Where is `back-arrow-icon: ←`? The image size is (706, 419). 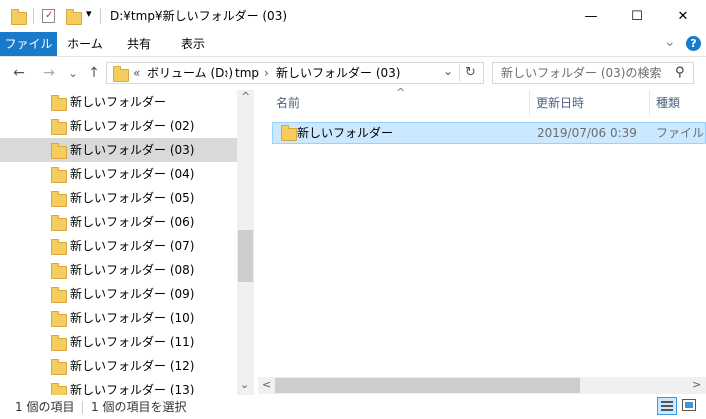 back-arrow-icon: ← is located at coordinates (19, 73).